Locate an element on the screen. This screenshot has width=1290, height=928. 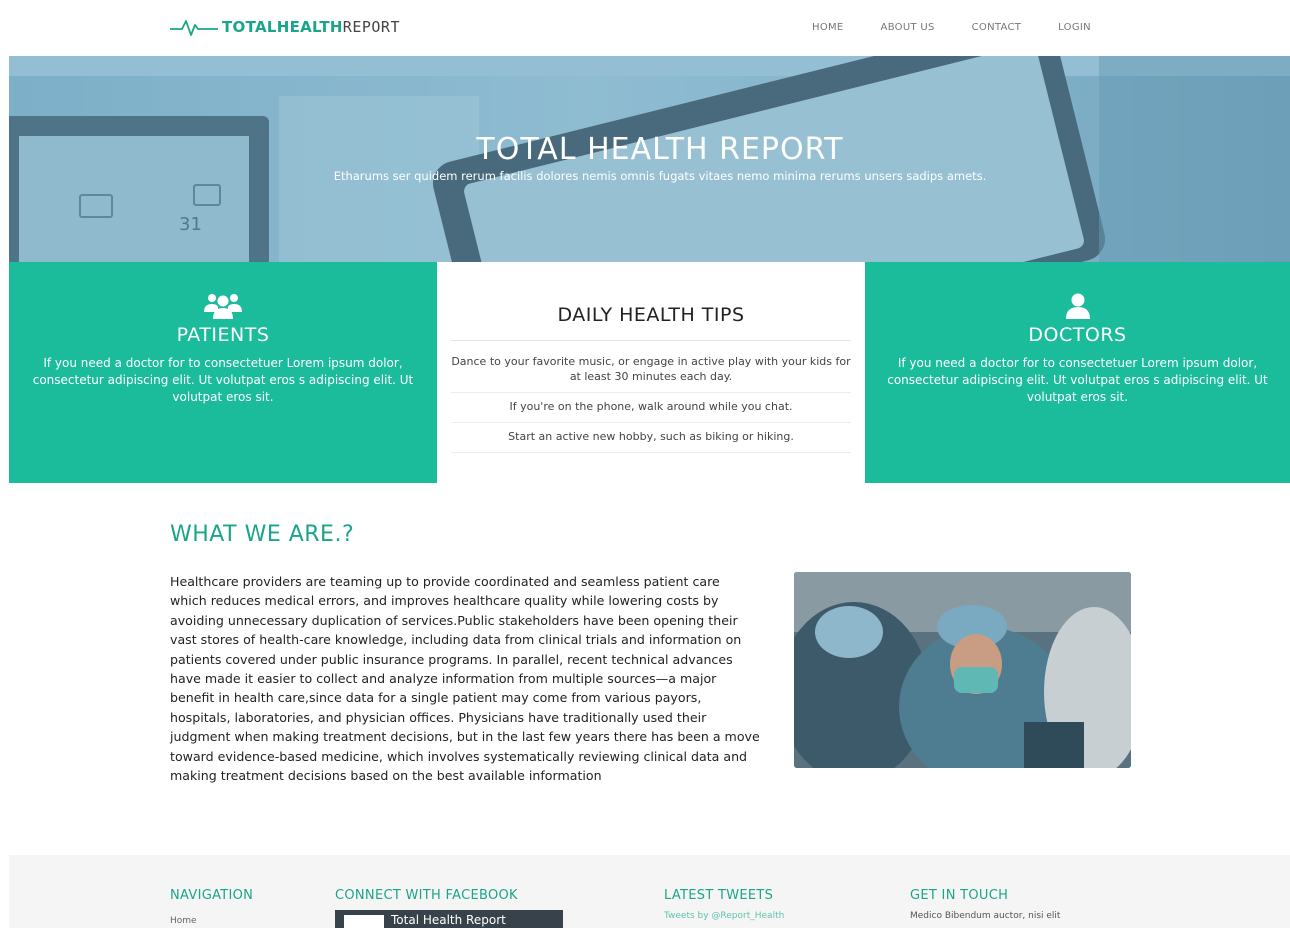
facebook-page-avatar is located at coordinates (364, 921).